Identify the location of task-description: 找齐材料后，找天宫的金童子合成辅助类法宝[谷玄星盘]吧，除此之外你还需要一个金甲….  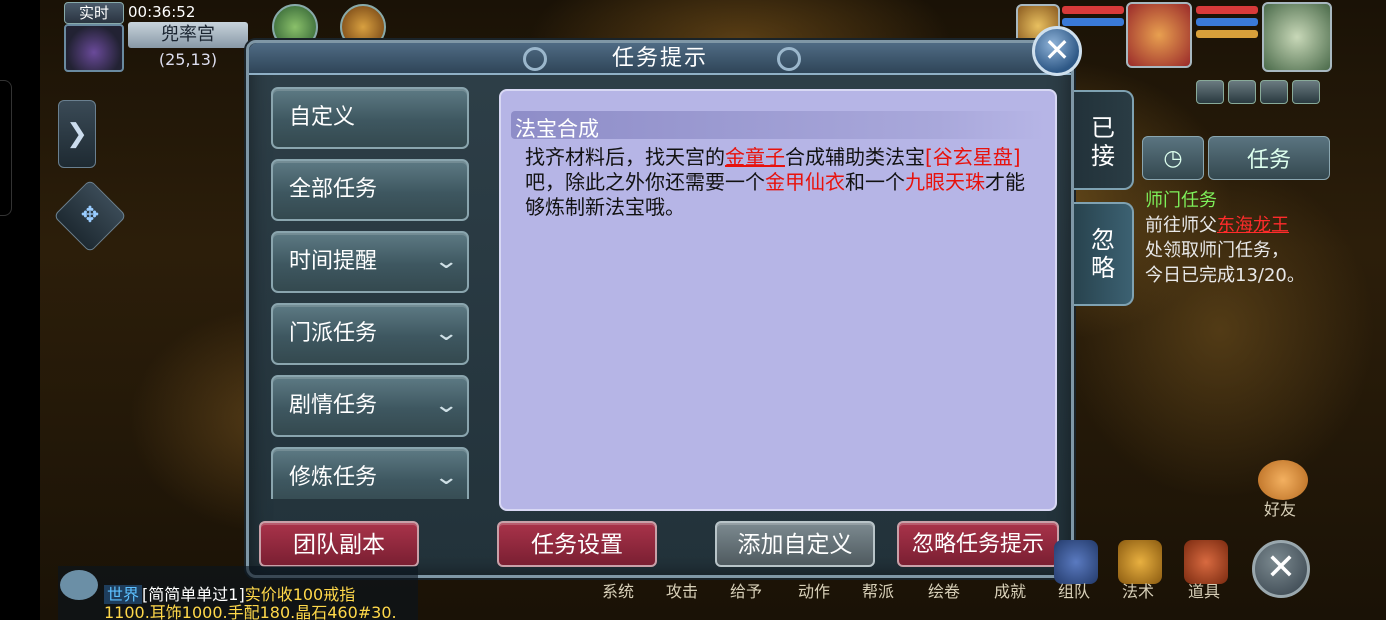
(775, 182).